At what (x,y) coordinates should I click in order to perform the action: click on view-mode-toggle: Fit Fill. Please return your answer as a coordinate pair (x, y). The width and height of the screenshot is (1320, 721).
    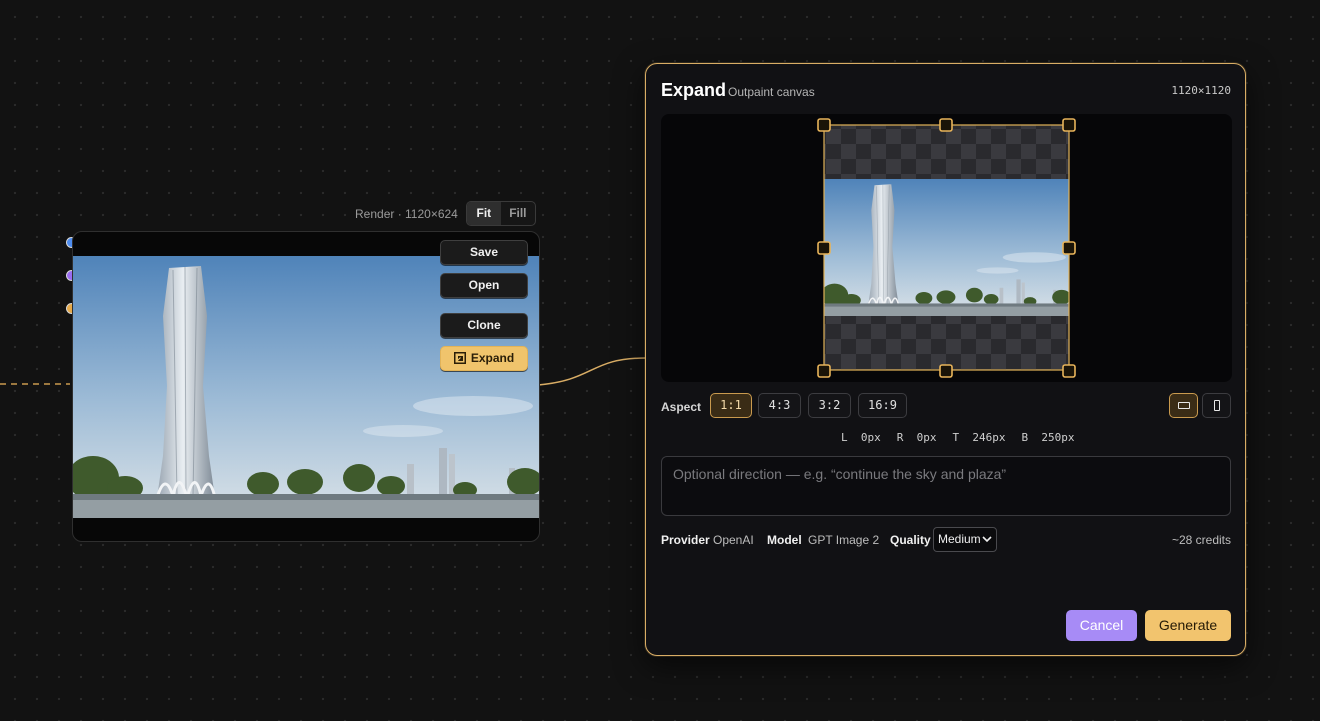
    Looking at the image, I should click on (500, 213).